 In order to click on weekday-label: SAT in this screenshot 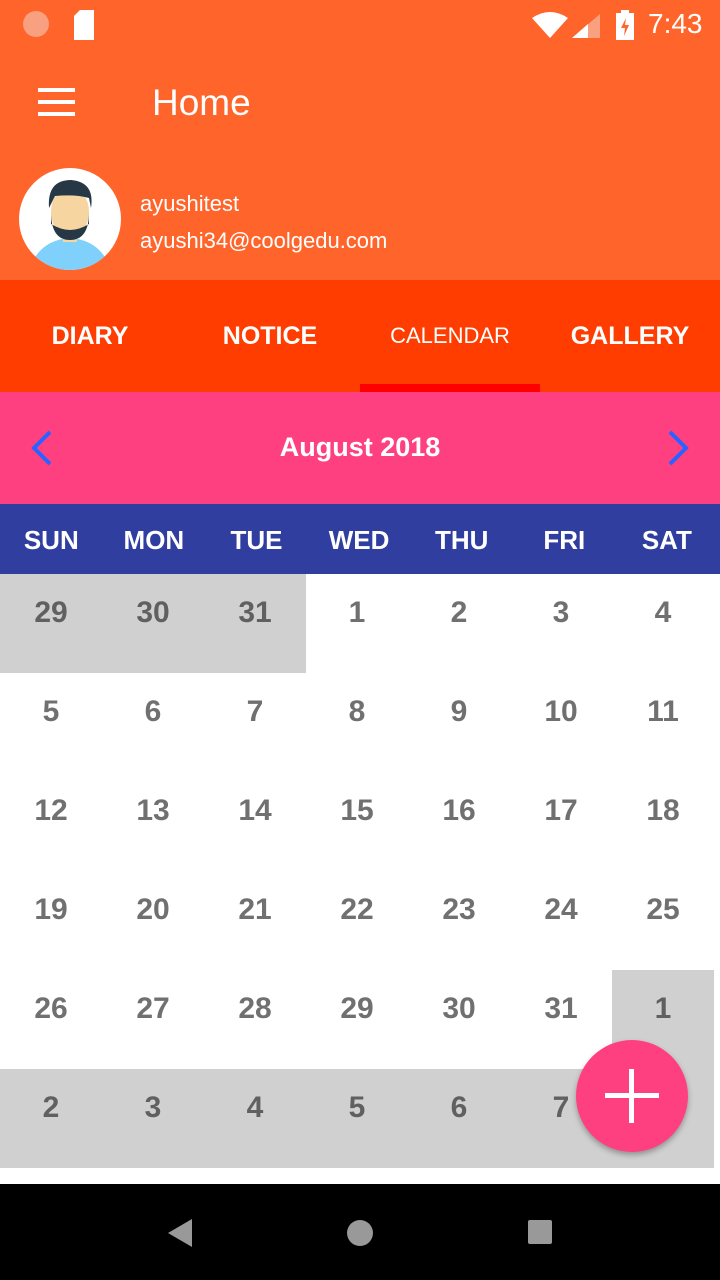, I will do `click(666, 540)`.